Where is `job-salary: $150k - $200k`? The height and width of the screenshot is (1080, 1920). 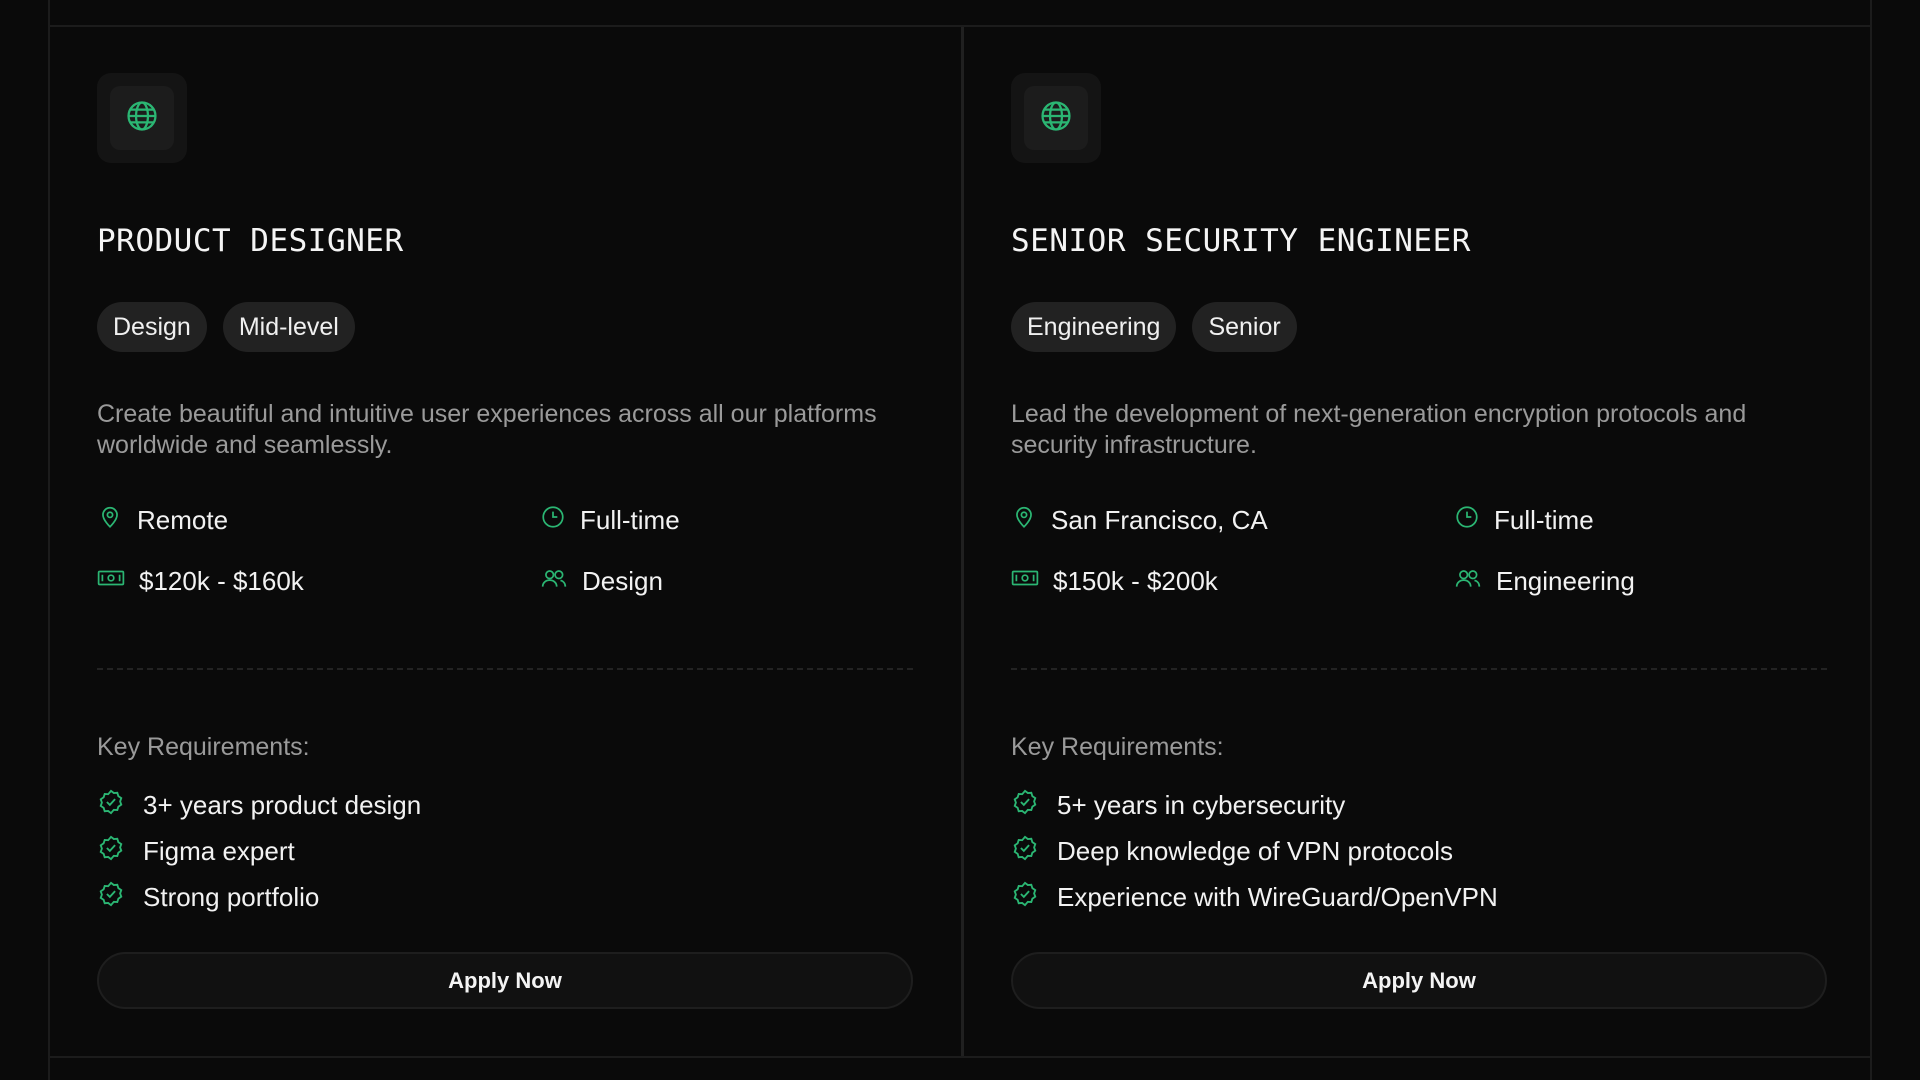 job-salary: $150k - $200k is located at coordinates (1232, 581).